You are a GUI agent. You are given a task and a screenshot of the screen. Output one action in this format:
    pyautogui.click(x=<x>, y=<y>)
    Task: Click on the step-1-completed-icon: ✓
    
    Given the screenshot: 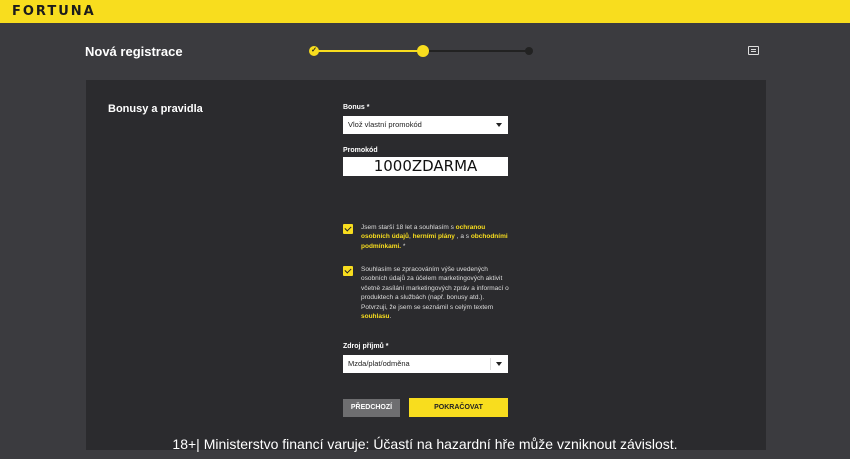 What is the action you would take?
    pyautogui.click(x=314, y=51)
    